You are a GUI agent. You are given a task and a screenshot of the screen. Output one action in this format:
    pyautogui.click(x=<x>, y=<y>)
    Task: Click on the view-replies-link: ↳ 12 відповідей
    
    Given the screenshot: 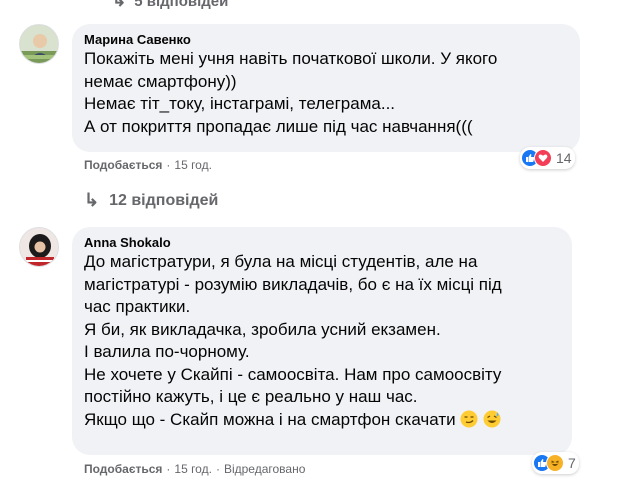 What is the action you would take?
    pyautogui.click(x=151, y=200)
    